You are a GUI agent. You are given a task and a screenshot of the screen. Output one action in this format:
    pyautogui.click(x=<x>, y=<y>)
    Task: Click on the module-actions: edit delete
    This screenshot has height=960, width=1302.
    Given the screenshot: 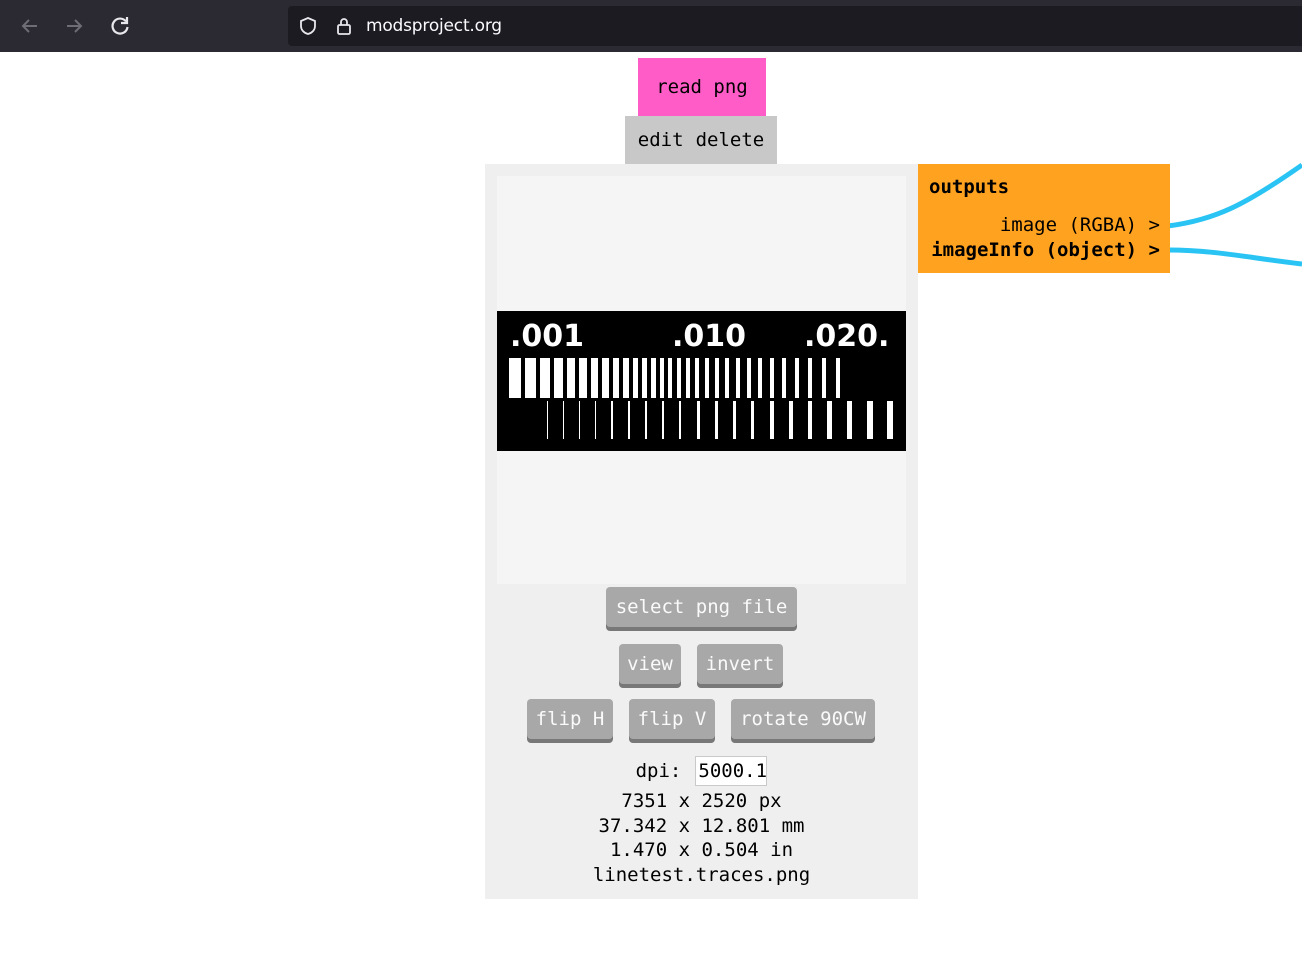 What is the action you would take?
    pyautogui.click(x=701, y=140)
    